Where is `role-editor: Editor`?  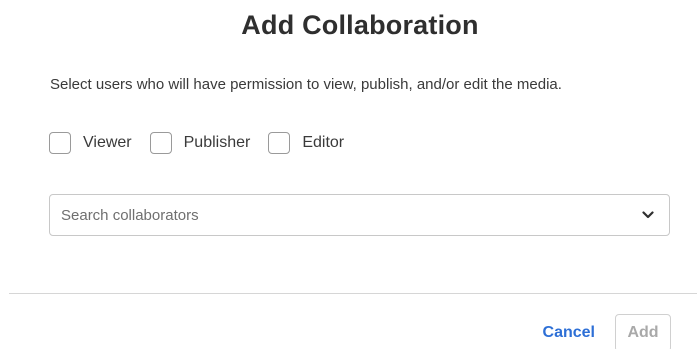
role-editor: Editor is located at coordinates (306, 143).